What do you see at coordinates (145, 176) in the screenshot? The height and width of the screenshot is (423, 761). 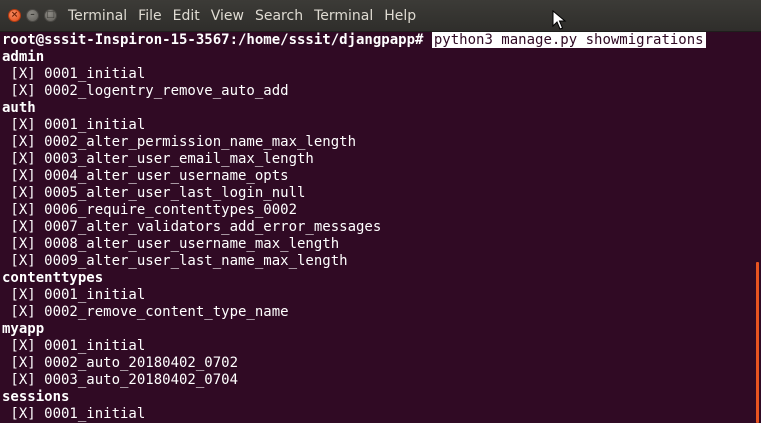 I see `migration-entry: [X] 0004_alter_user_username_opts` at bounding box center [145, 176].